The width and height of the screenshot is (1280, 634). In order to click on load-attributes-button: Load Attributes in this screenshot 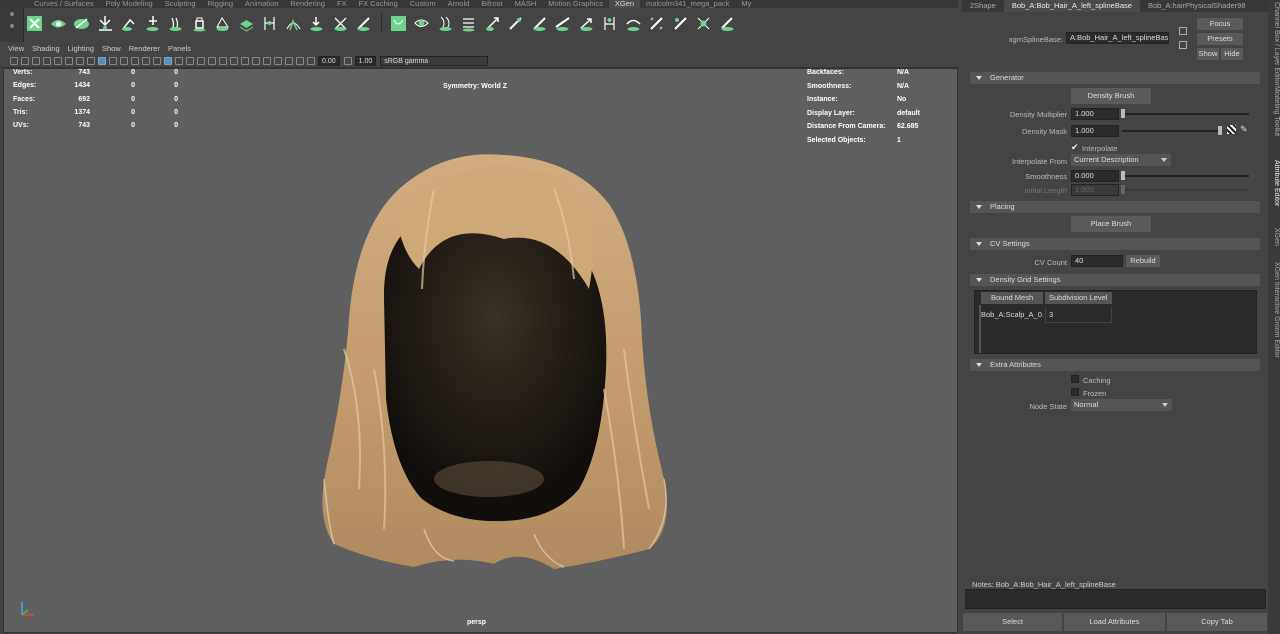, I will do `click(1114, 622)`.